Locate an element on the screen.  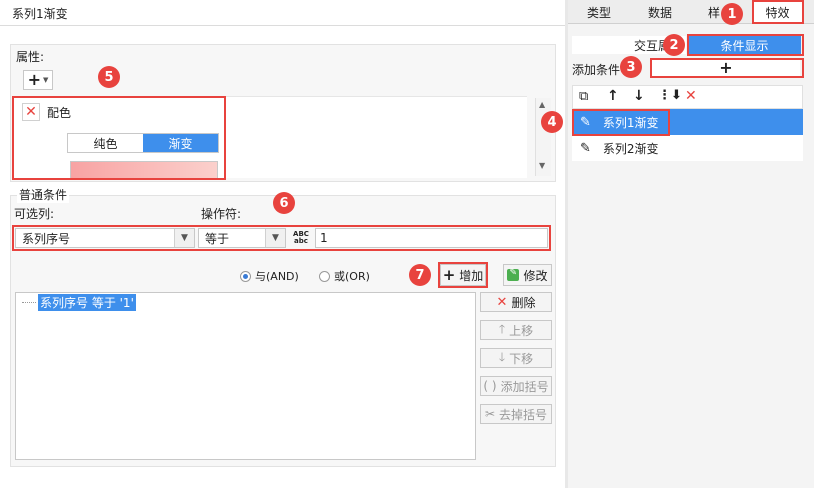
panel-title: 系列1渐变 is located at coordinates (40, 14).